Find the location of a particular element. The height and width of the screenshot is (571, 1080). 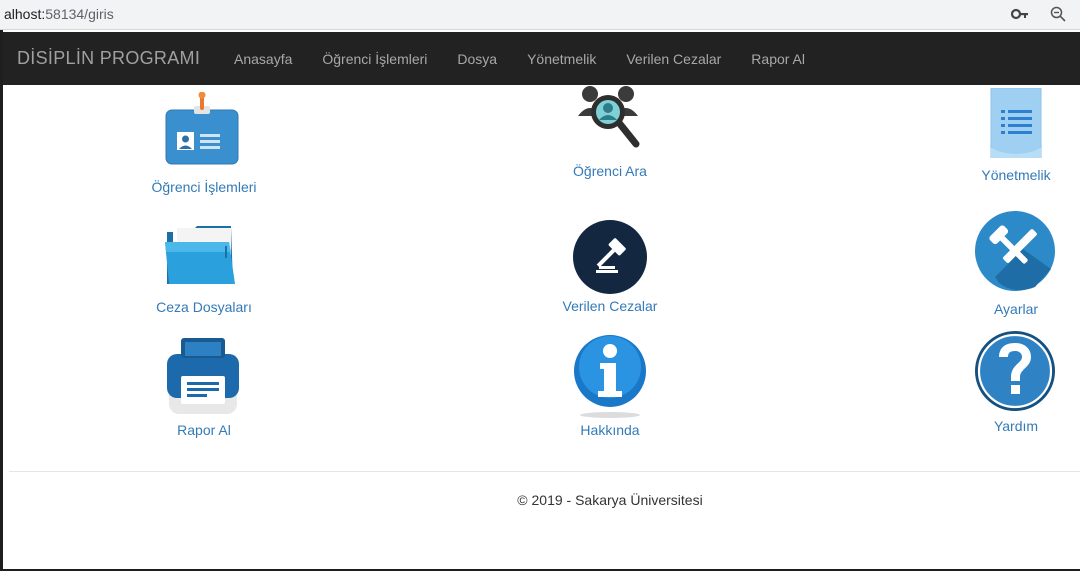

zoom-icon is located at coordinates (1058, 14).